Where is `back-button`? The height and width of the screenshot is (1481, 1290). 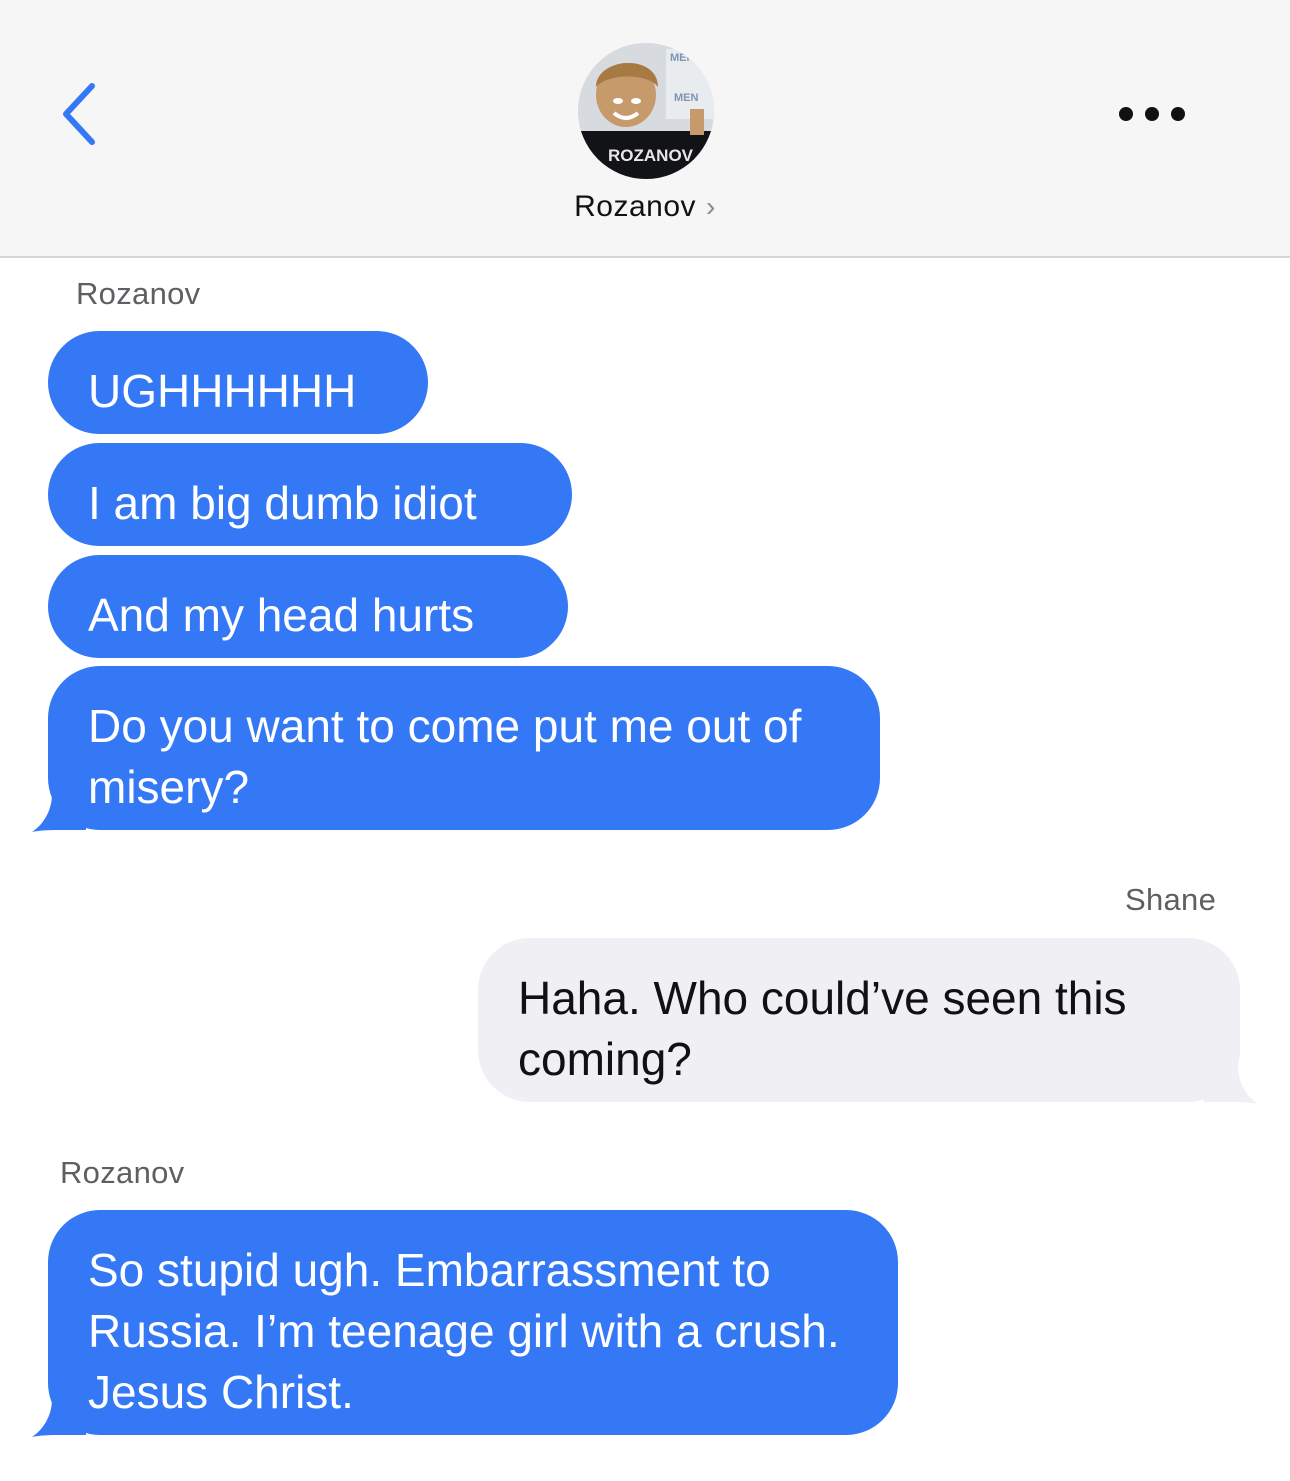 back-button is located at coordinates (82, 114).